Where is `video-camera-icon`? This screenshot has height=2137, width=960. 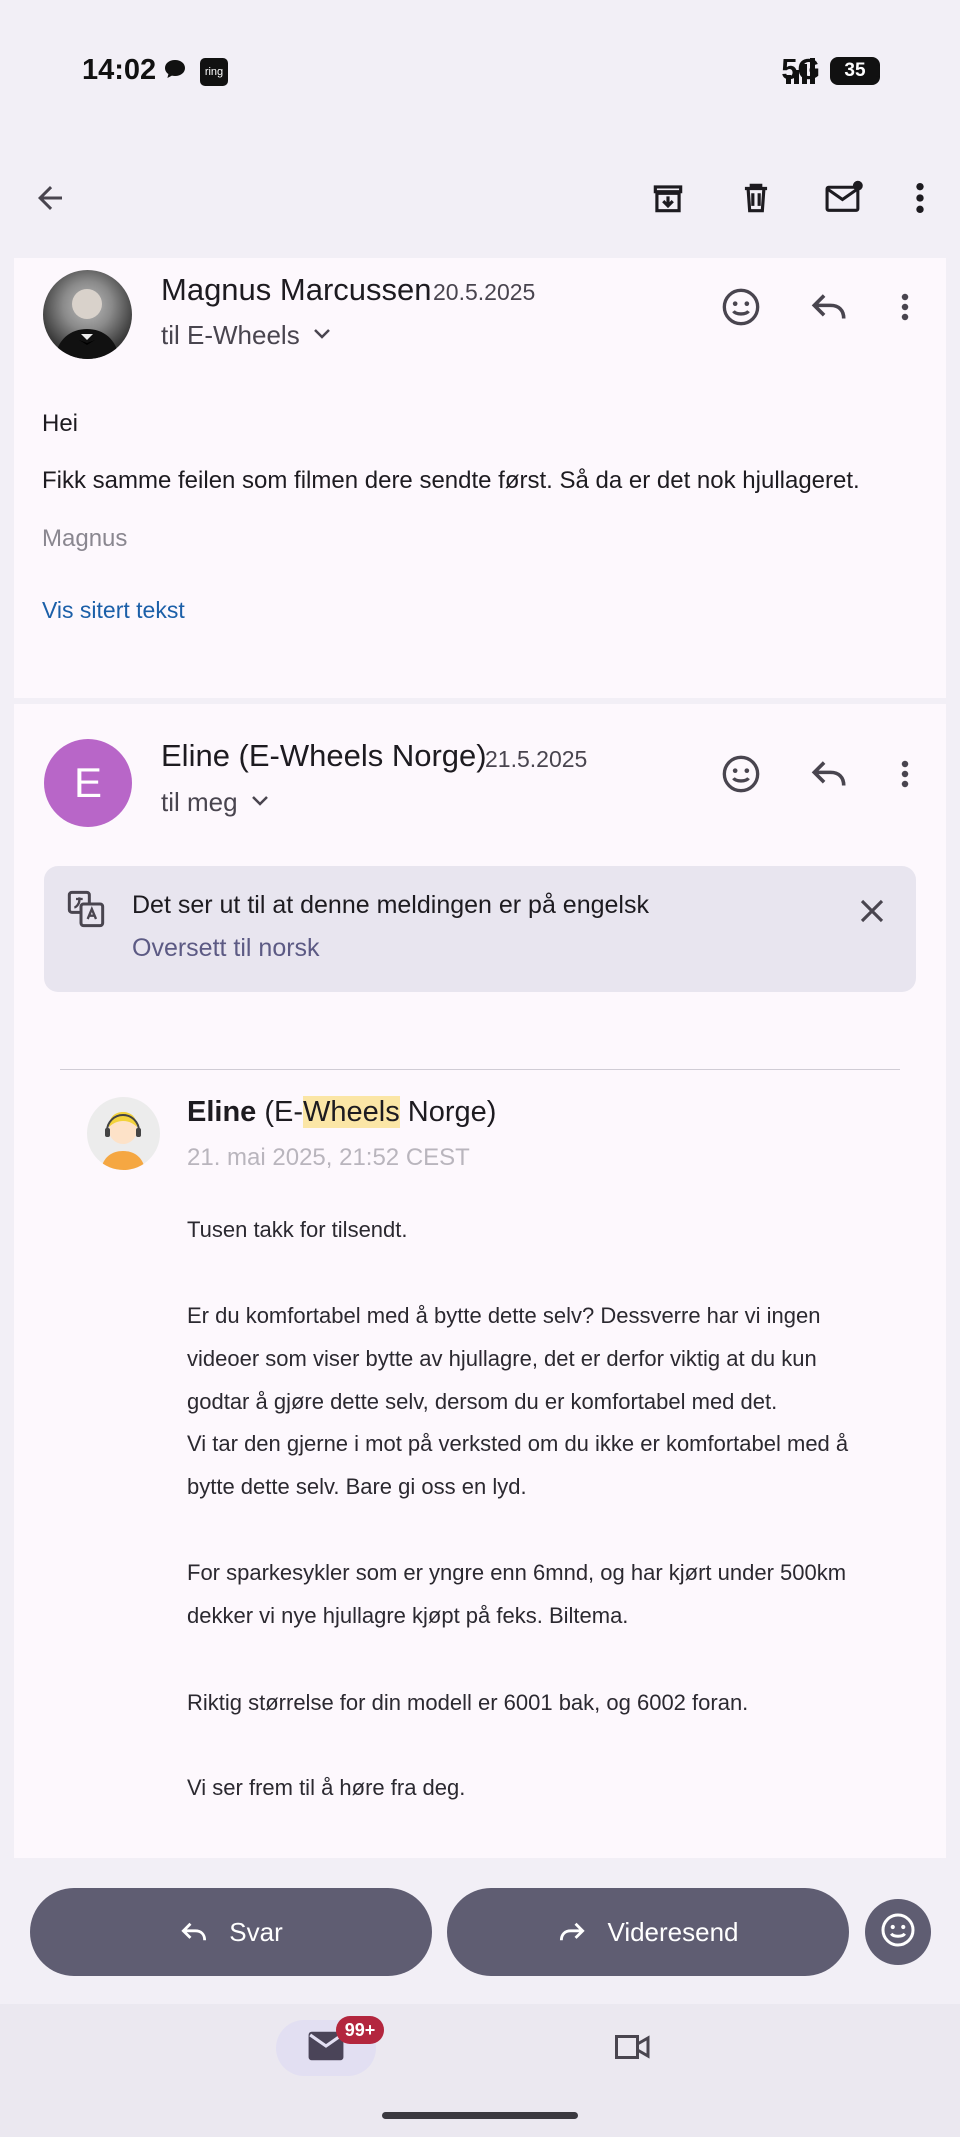
video-camera-icon is located at coordinates (633, 2049).